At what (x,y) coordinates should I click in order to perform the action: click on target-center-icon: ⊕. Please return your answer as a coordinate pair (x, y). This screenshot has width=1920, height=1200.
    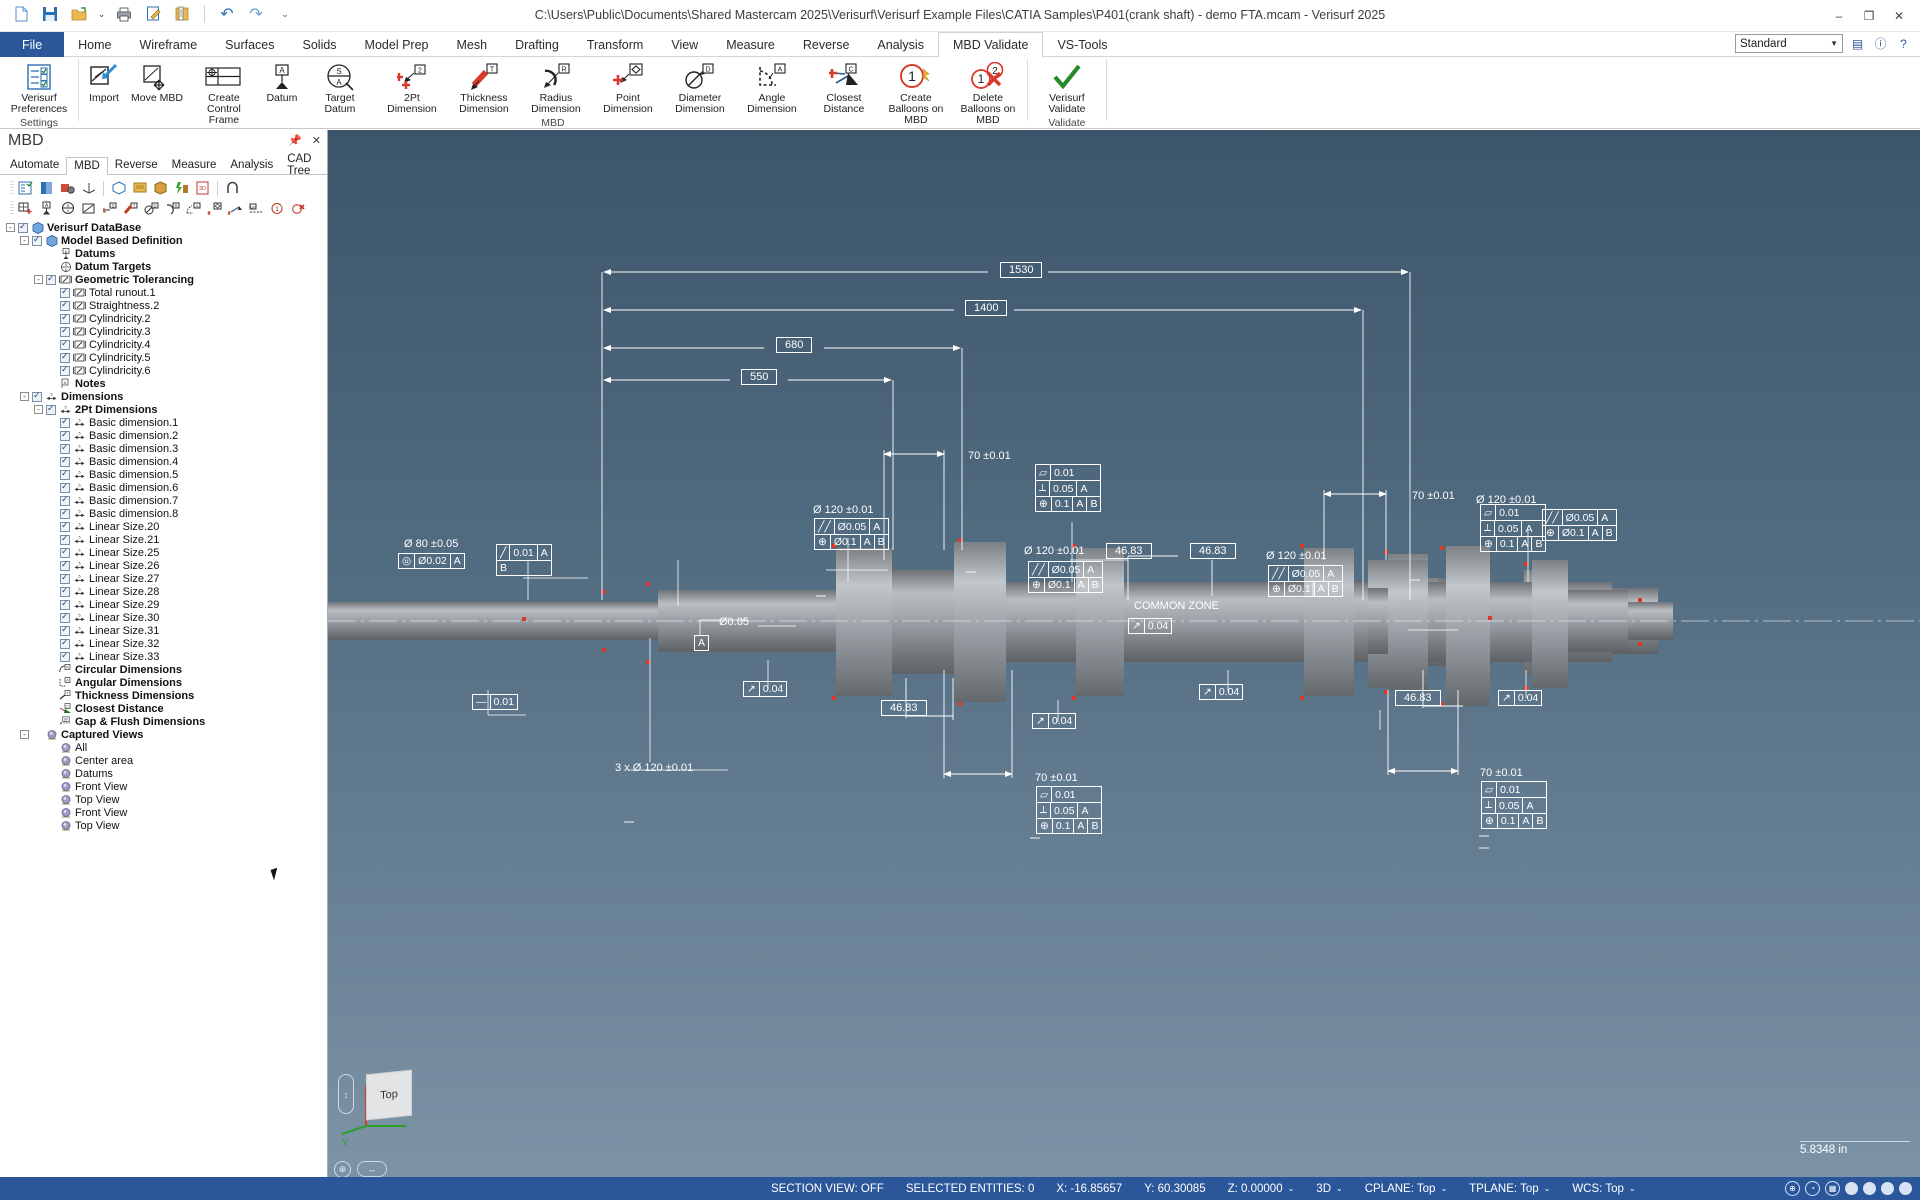
    Looking at the image, I should click on (342, 1169).